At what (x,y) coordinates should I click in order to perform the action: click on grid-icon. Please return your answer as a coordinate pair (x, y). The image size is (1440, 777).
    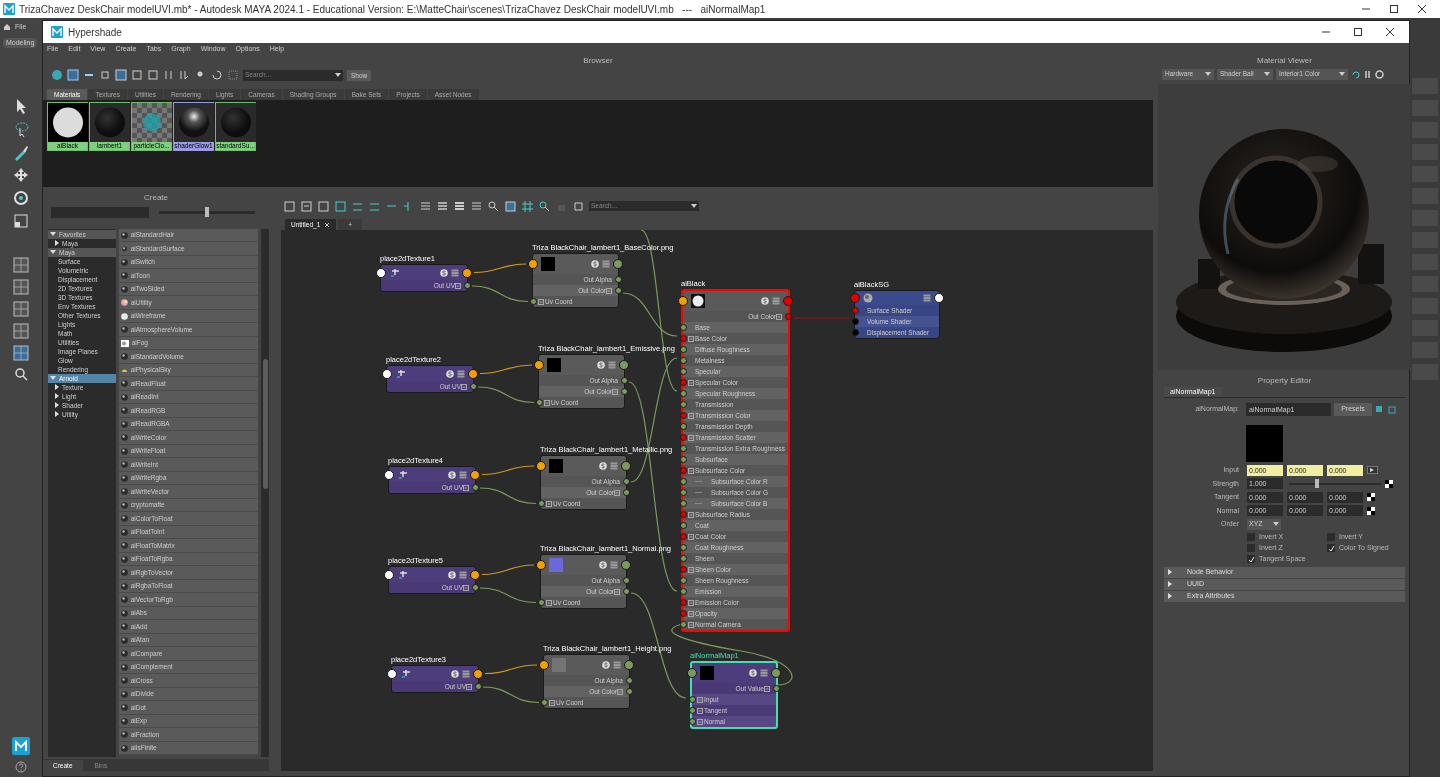
    Looking at the image, I should click on (527, 206).